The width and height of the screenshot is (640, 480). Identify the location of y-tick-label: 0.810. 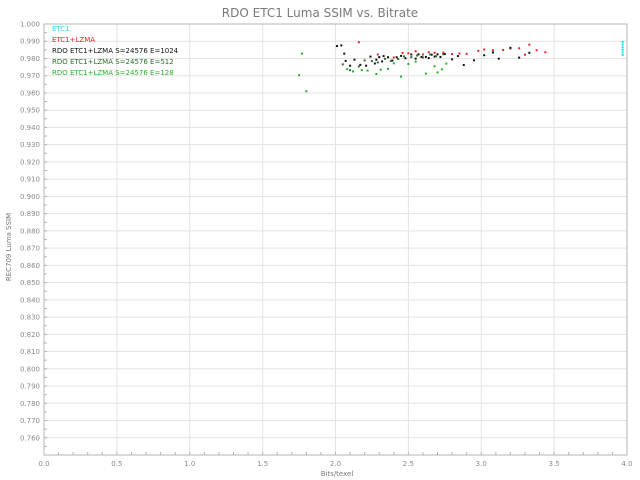
(30, 352).